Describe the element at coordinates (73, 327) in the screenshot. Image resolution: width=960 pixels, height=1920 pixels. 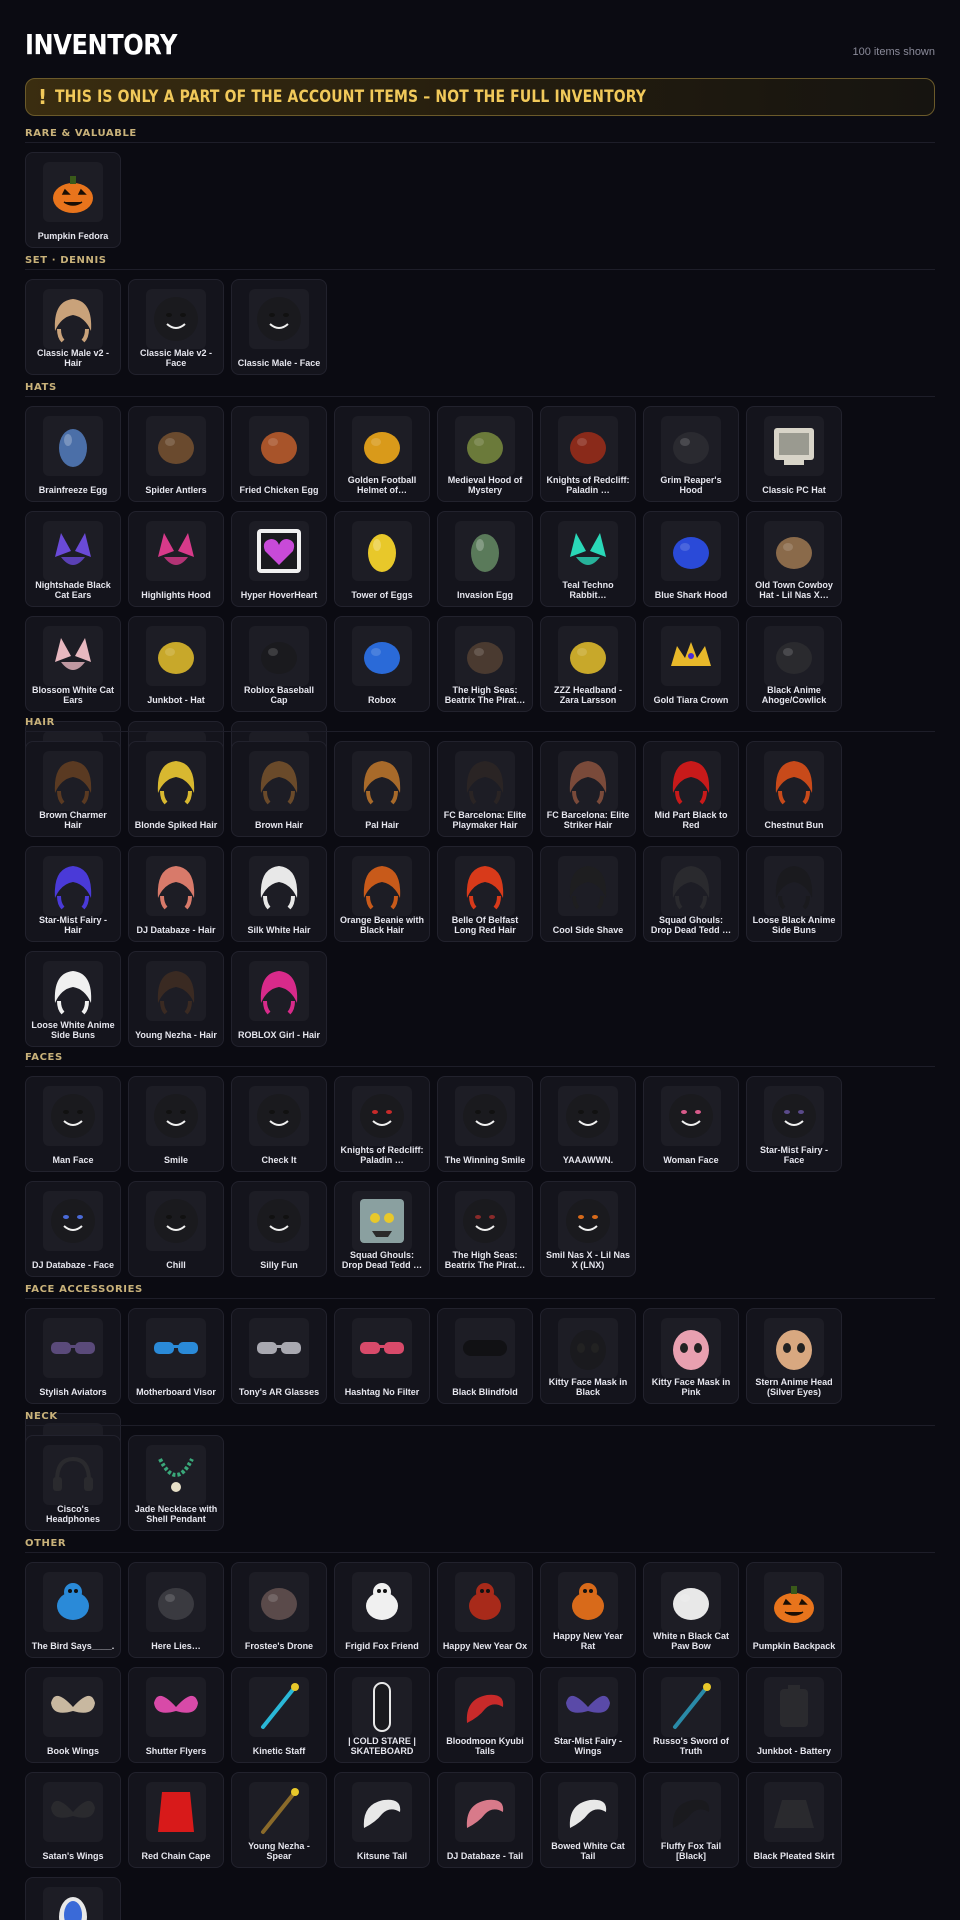
I see `item-card: Classic Male v2 - Hair` at that location.